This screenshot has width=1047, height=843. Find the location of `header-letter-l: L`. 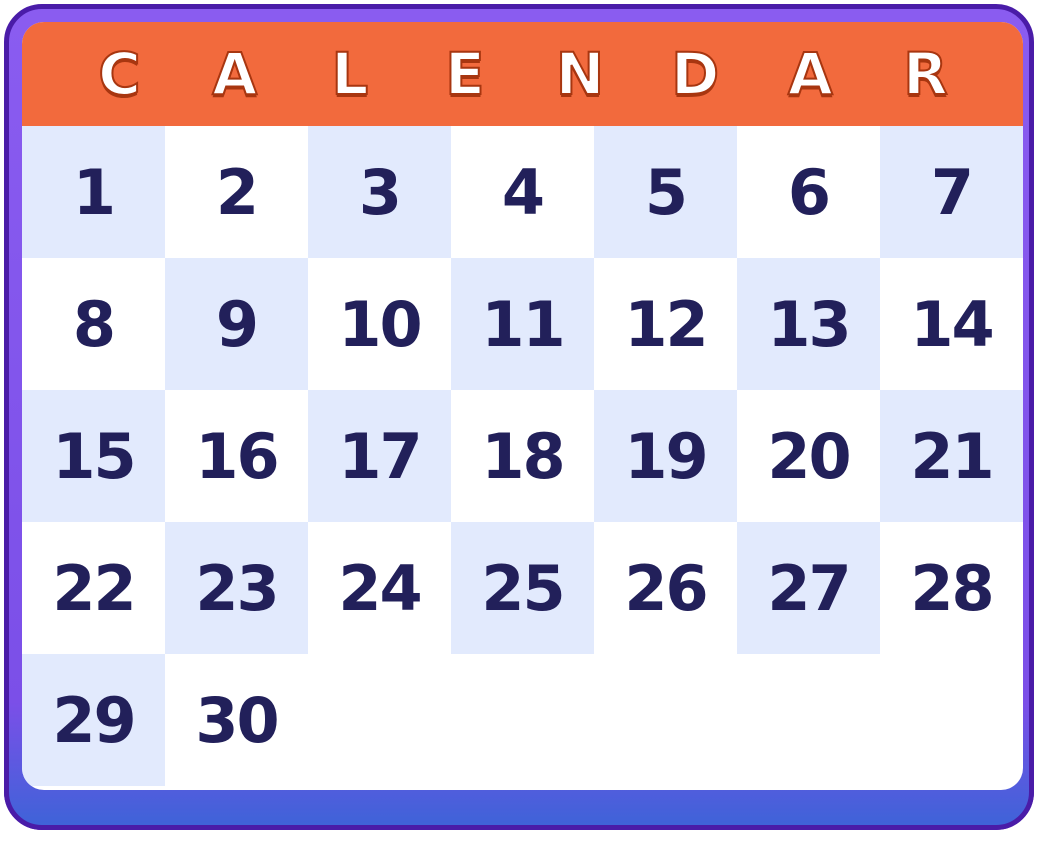

header-letter-l: L is located at coordinates (349, 74).